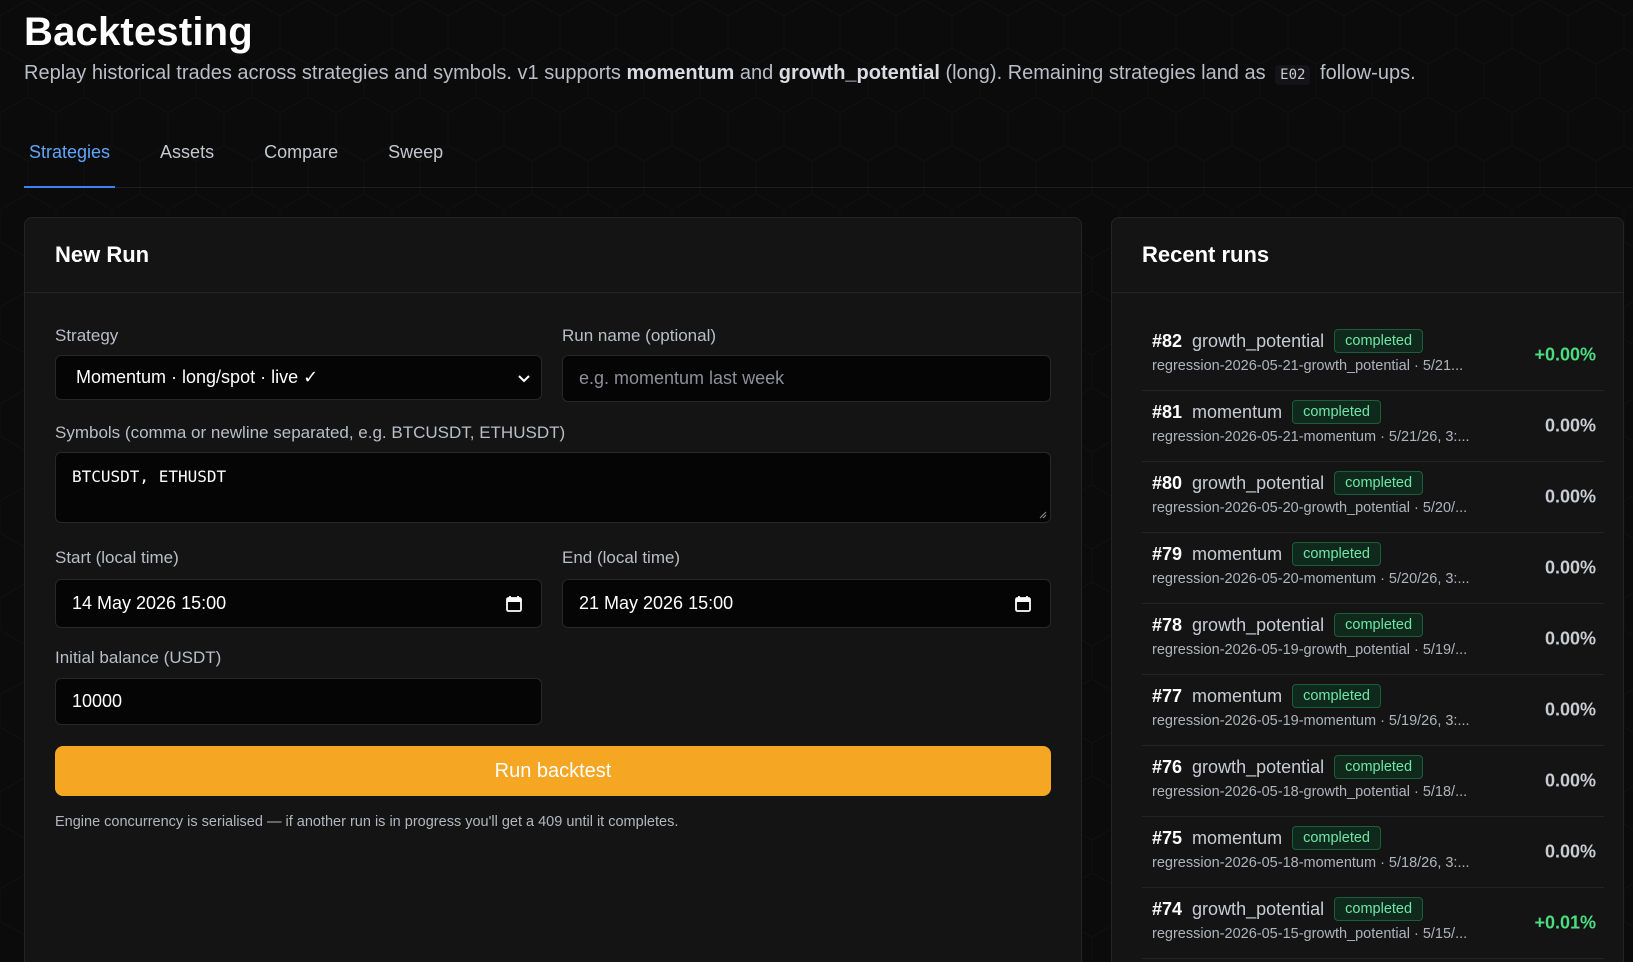 This screenshot has height=962, width=1633. Describe the element at coordinates (806, 378) in the screenshot. I see `run-name-input: e.g. momentum last week` at that location.